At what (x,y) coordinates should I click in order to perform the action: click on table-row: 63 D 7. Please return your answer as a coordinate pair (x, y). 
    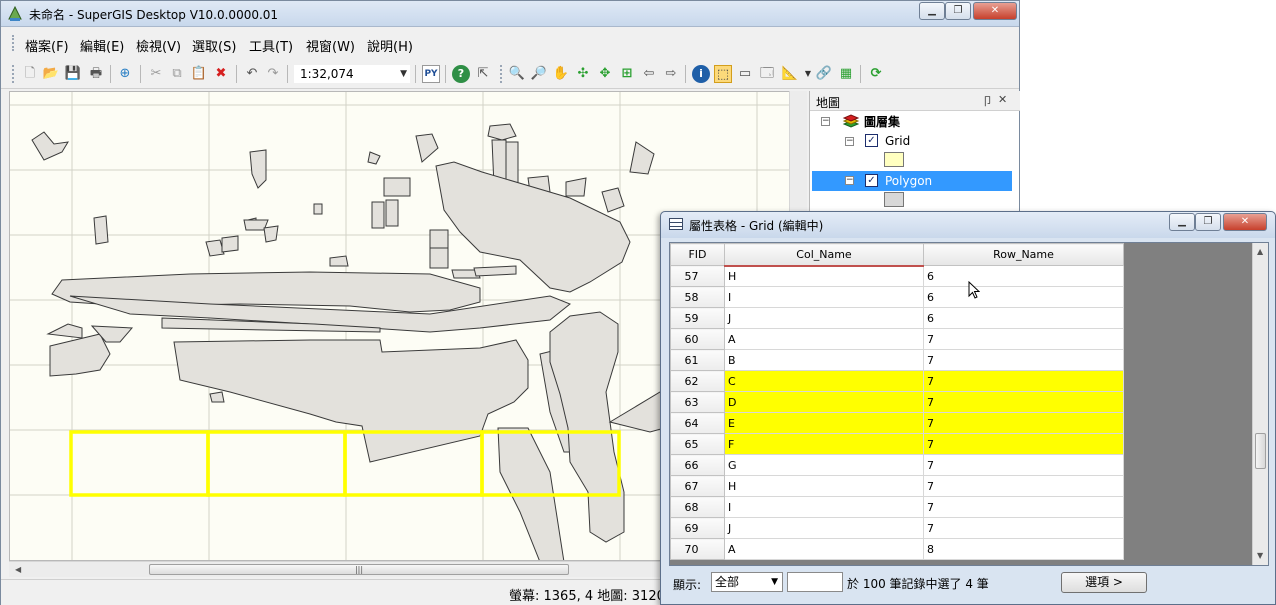
    Looking at the image, I should click on (897, 402).